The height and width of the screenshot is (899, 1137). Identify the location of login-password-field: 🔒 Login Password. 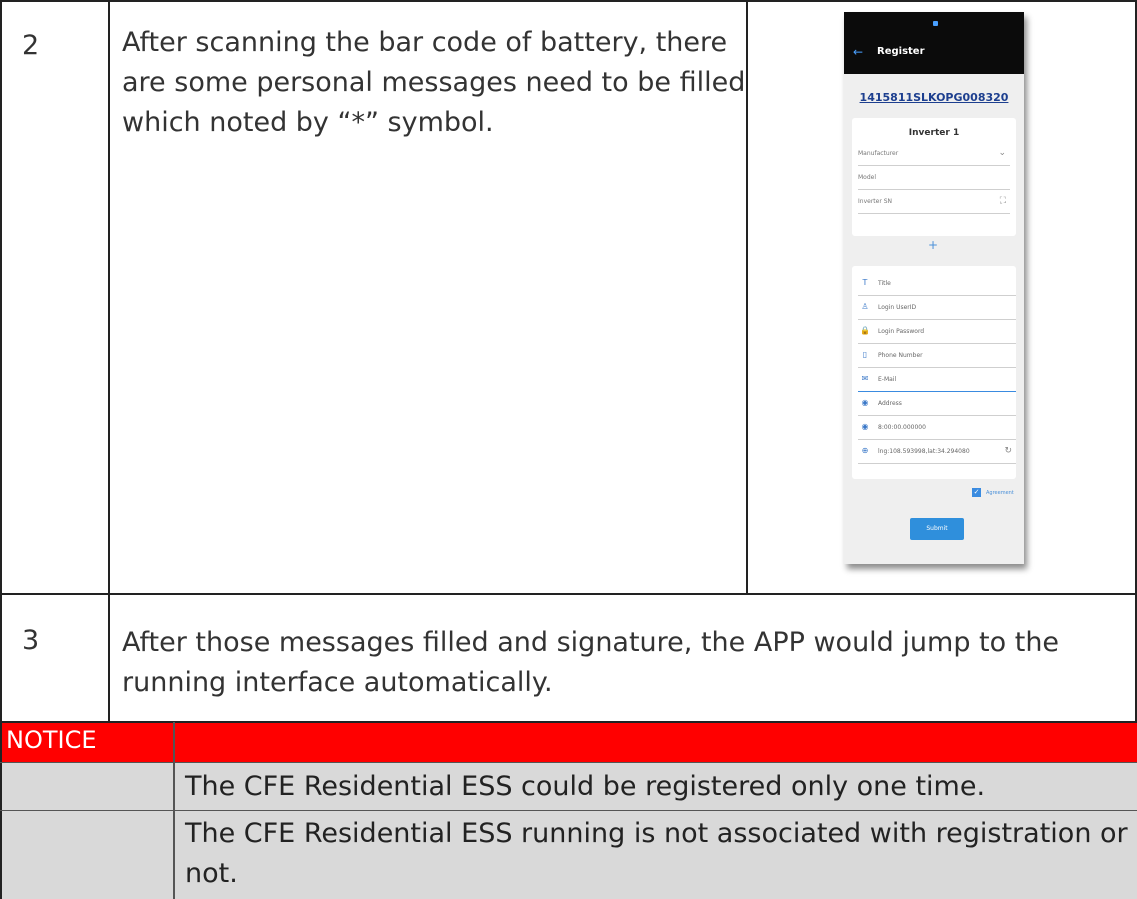
(937, 332).